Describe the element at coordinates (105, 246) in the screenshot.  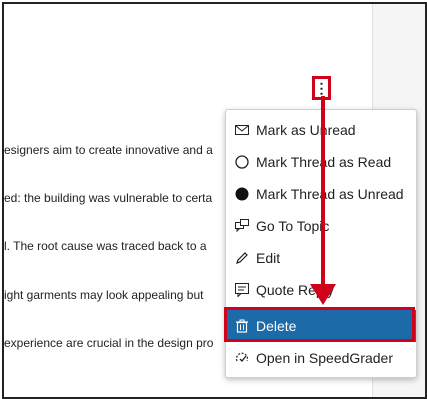
I see `post-snippet: l. The root cause was traced back to a` at that location.